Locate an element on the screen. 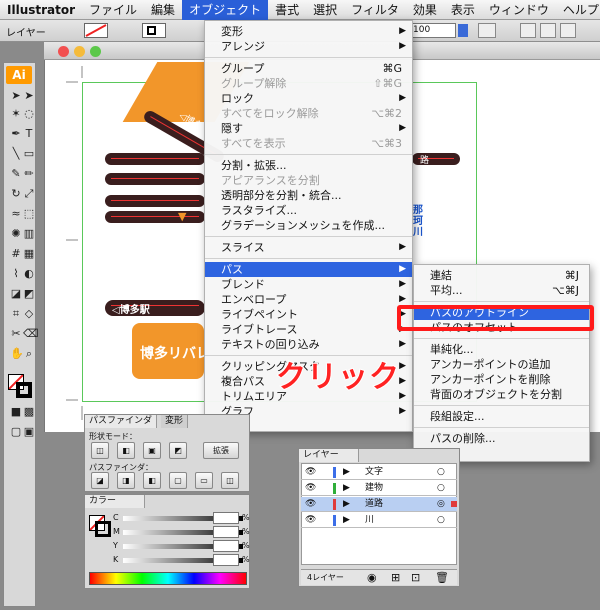  menu-item: パス ▶ is located at coordinates (308, 269).